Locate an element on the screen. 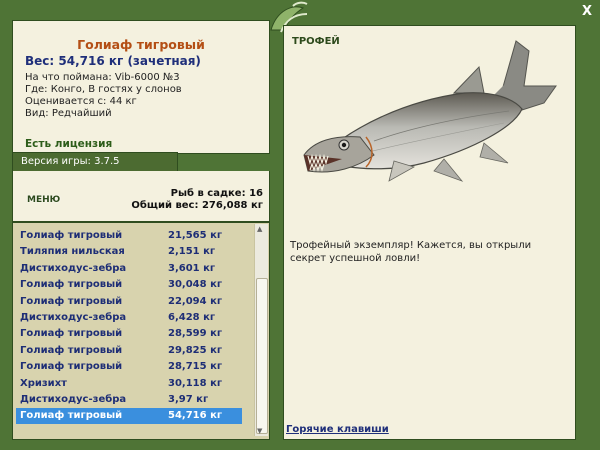 This screenshot has width=600, height=450. goliath-tigerfish-image is located at coordinates (430, 111).